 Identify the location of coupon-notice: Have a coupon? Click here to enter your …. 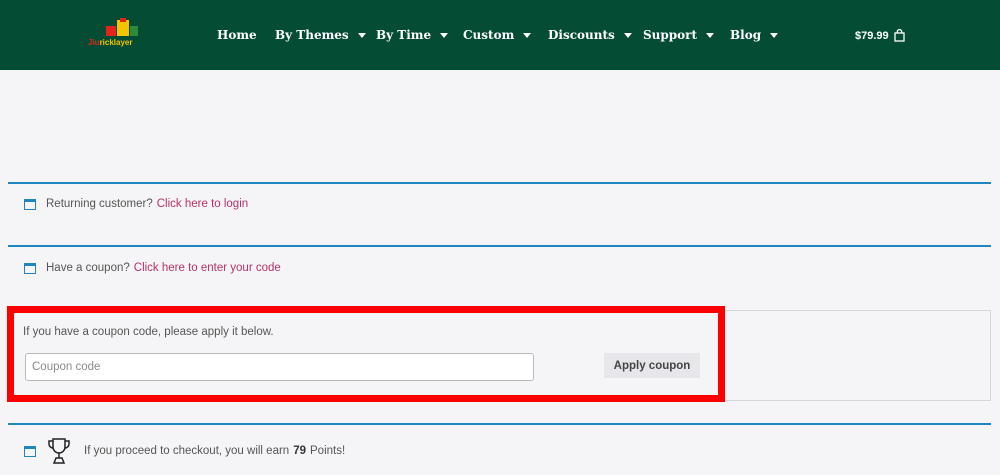
(499, 275).